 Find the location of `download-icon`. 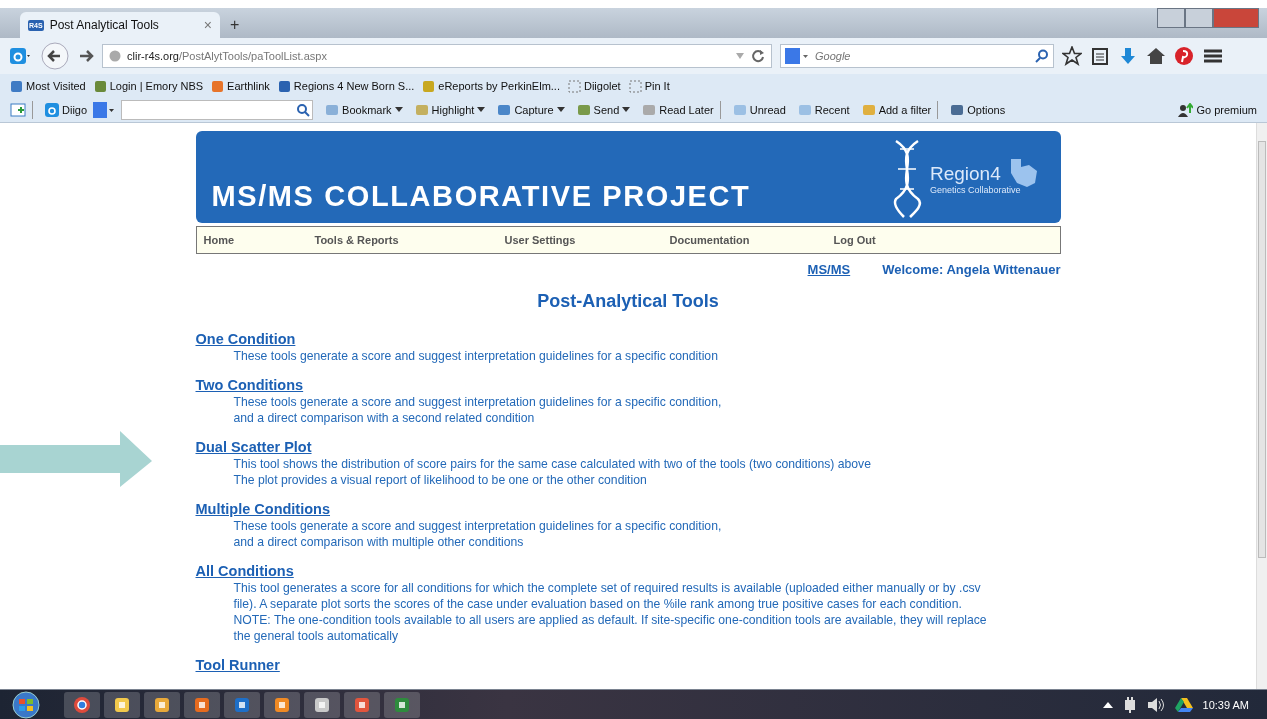

download-icon is located at coordinates (1128, 56).